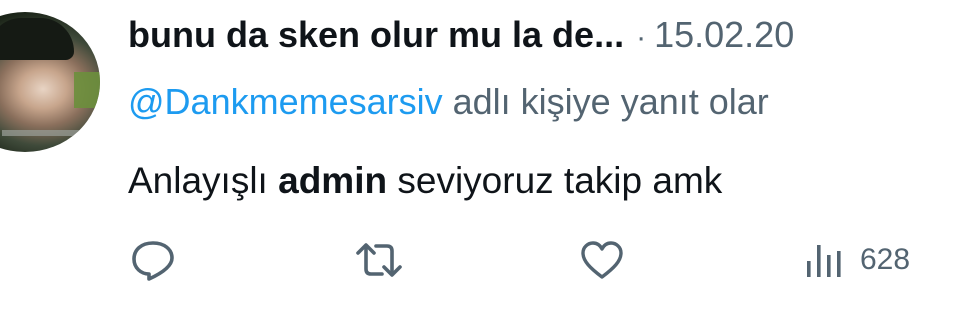 The height and width of the screenshot is (319, 960). Describe the element at coordinates (42, 133) in the screenshot. I see `avatar-caption-shape` at that location.